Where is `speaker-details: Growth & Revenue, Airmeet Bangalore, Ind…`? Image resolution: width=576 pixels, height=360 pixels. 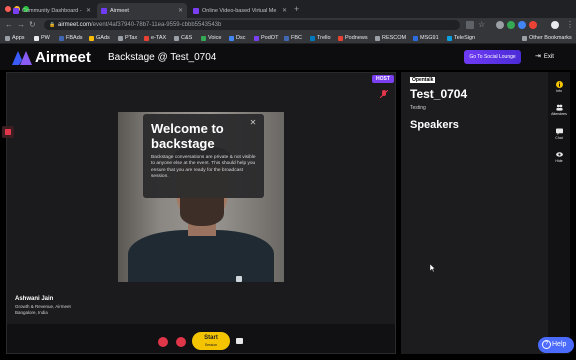
speaker-details: Growth & Revenue, Airmeet Bangalore, Ind… is located at coordinates (43, 309).